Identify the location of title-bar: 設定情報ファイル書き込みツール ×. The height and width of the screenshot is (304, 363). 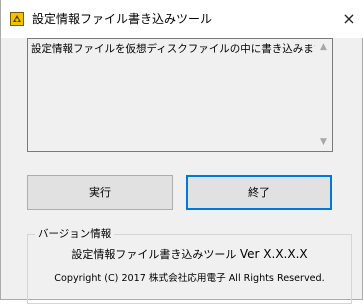
(182, 19).